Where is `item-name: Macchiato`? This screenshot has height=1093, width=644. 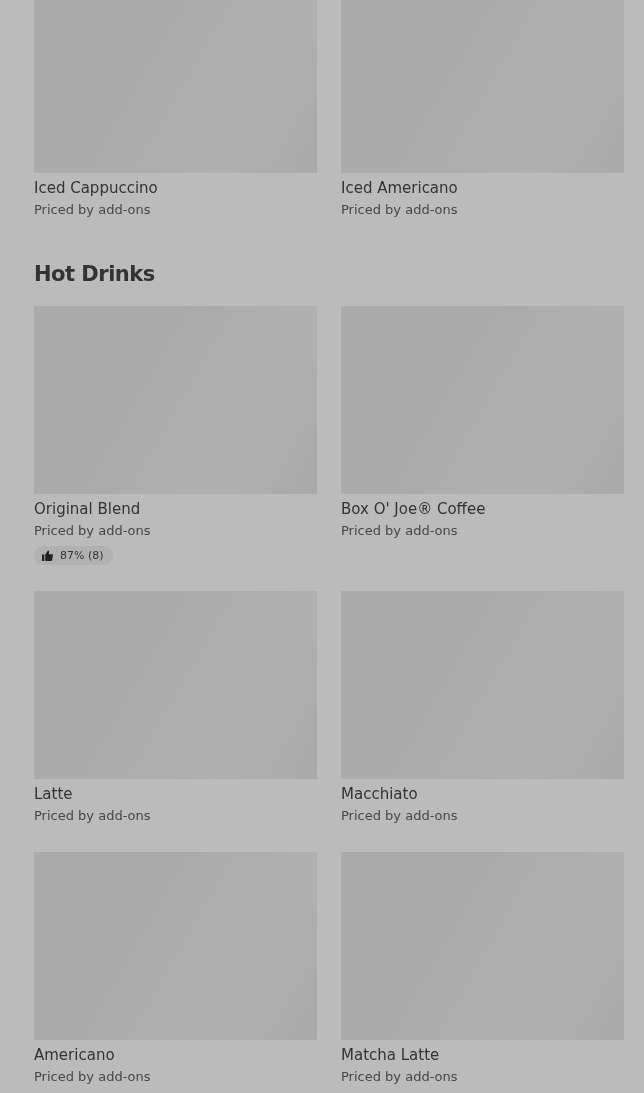 item-name: Macchiato is located at coordinates (379, 794).